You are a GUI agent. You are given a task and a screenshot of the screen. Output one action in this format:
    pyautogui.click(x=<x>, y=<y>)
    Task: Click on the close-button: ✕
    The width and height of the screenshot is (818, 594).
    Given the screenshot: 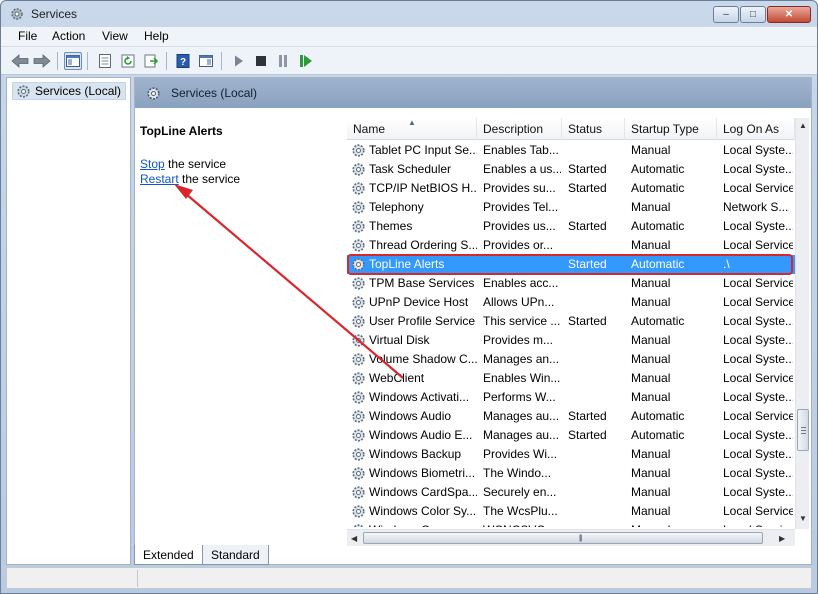 What is the action you would take?
    pyautogui.click(x=789, y=14)
    